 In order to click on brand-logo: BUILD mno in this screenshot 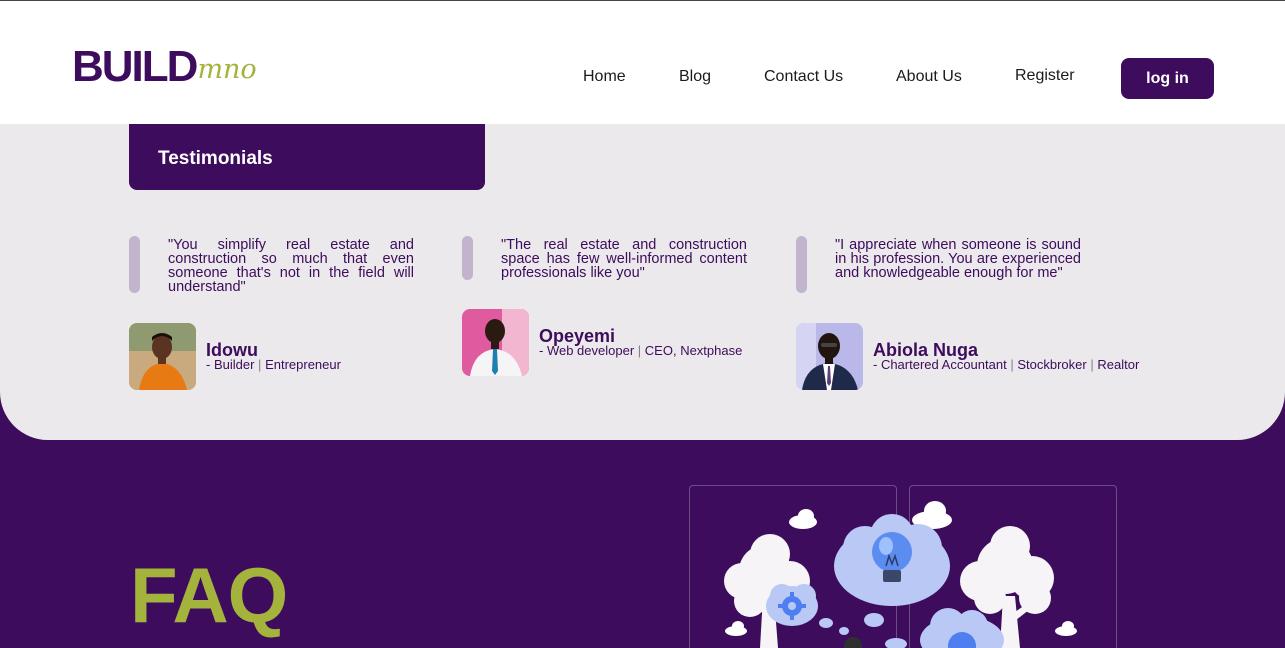, I will do `click(164, 66)`.